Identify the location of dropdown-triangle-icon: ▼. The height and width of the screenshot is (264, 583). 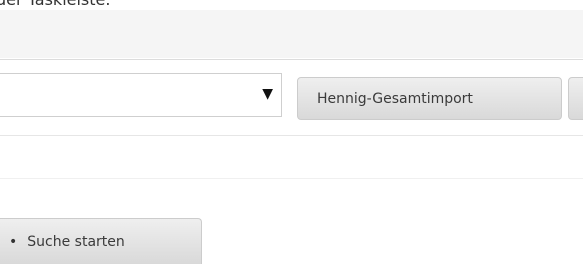
(267, 94).